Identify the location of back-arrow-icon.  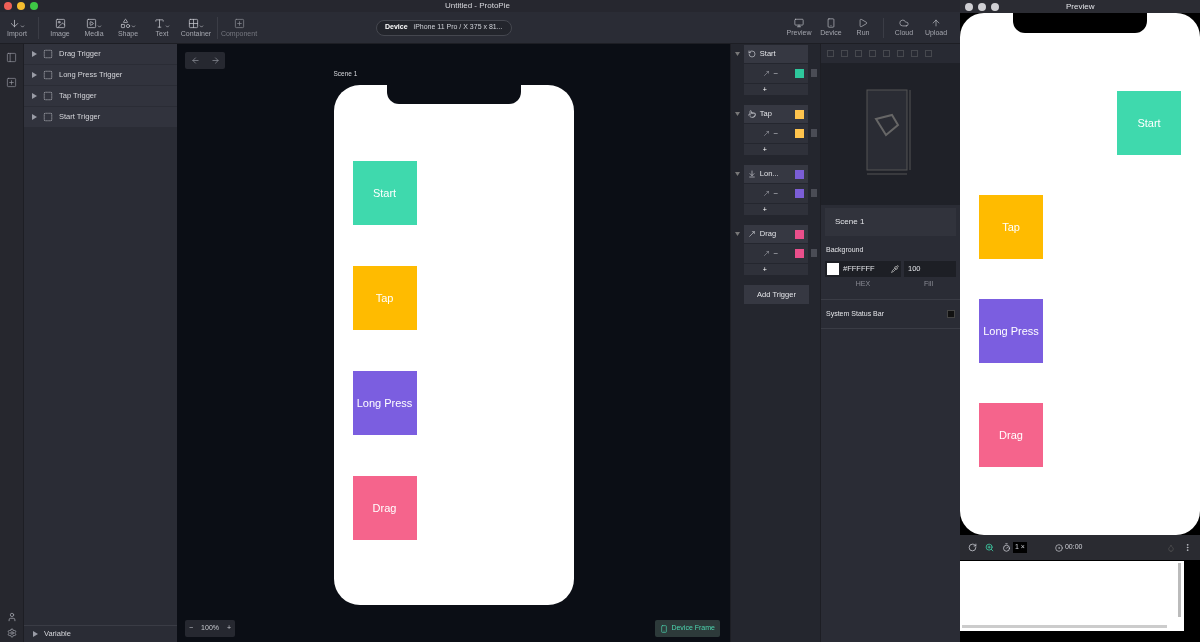
(195, 60).